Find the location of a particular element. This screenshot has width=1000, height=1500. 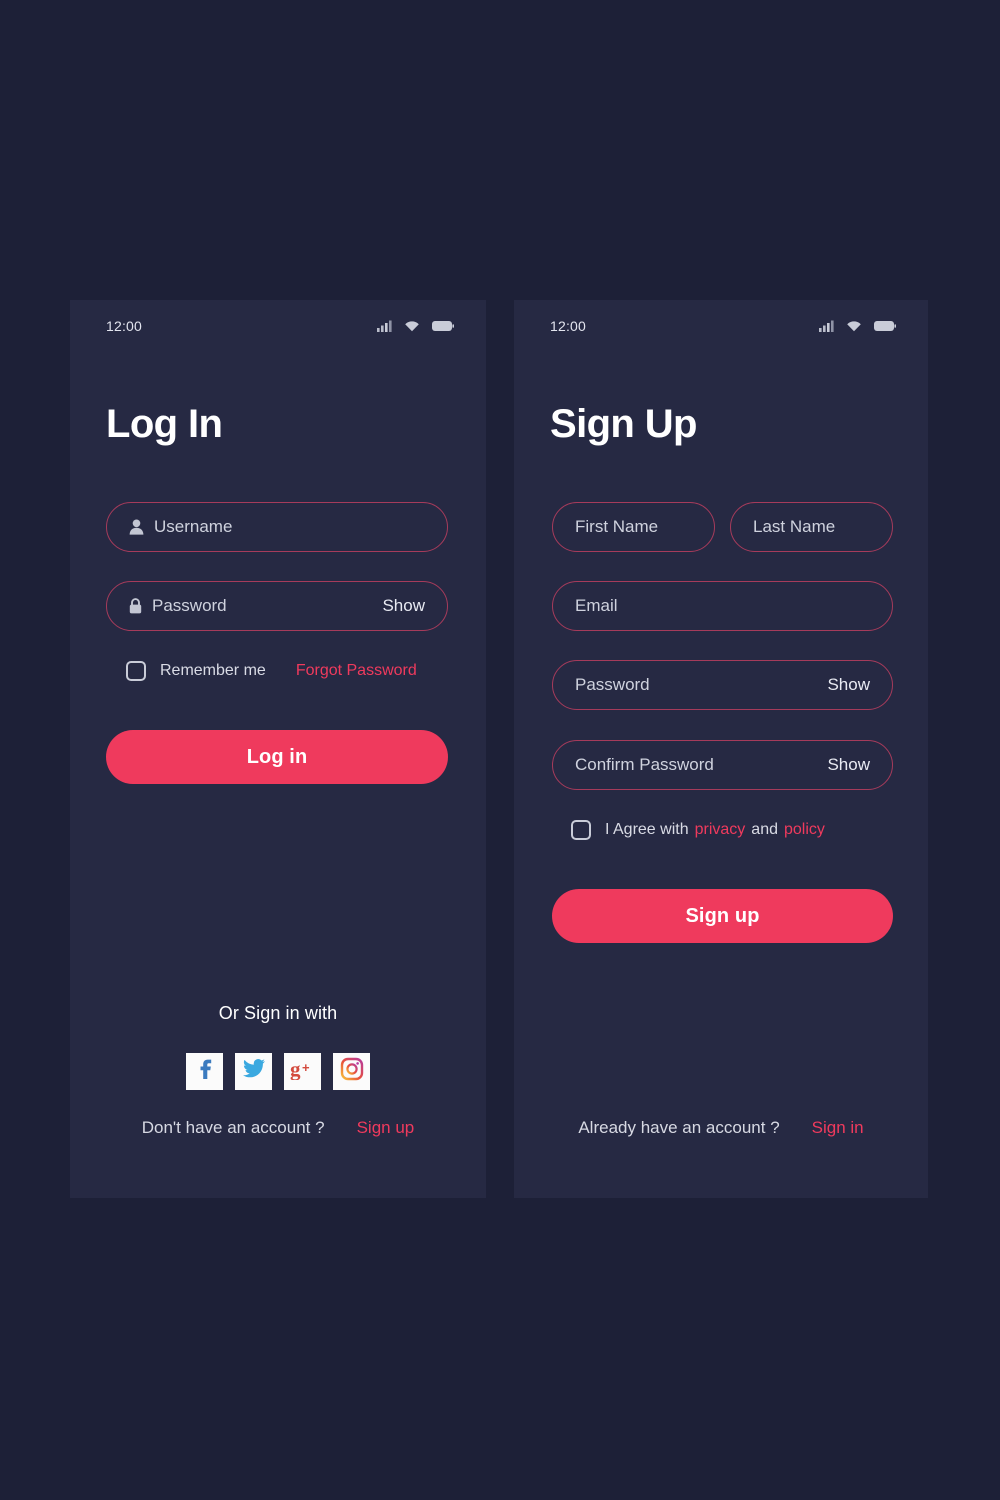

social-login-row: g + is located at coordinates (278, 1071).